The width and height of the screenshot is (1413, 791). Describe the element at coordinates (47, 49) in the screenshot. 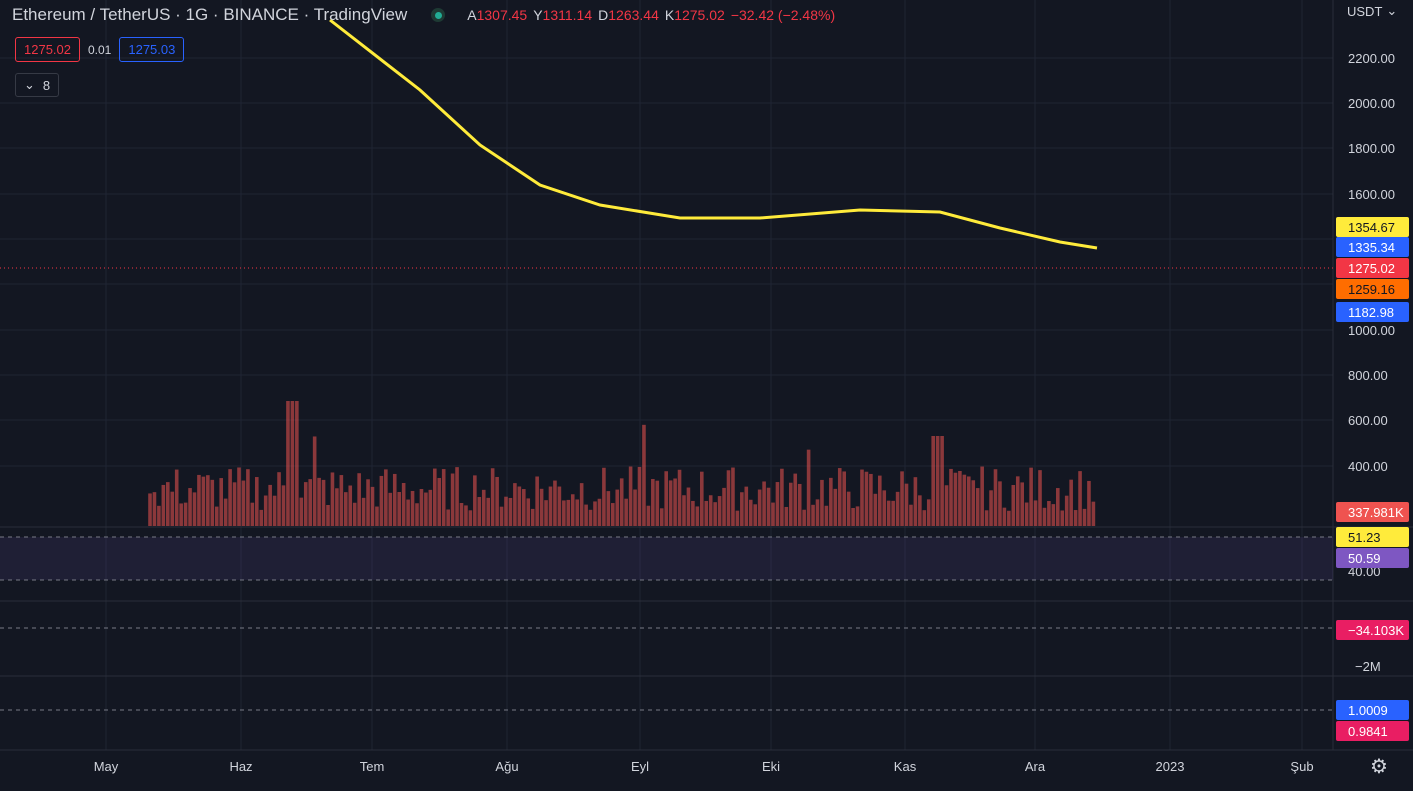

I see `sell-price-button: 1275.02` at that location.